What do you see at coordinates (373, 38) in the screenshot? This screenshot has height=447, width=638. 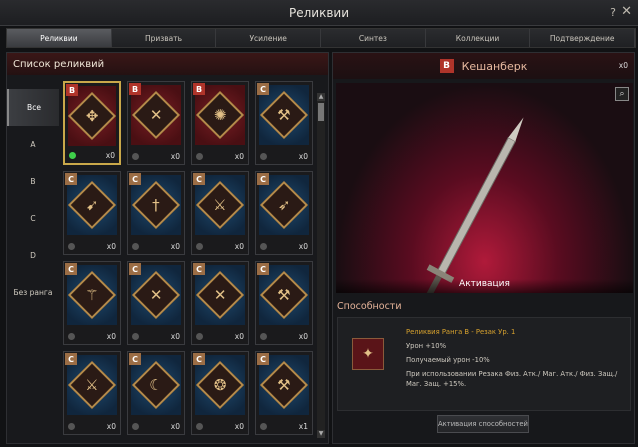 I see `tab-synthesis: Синтез` at bounding box center [373, 38].